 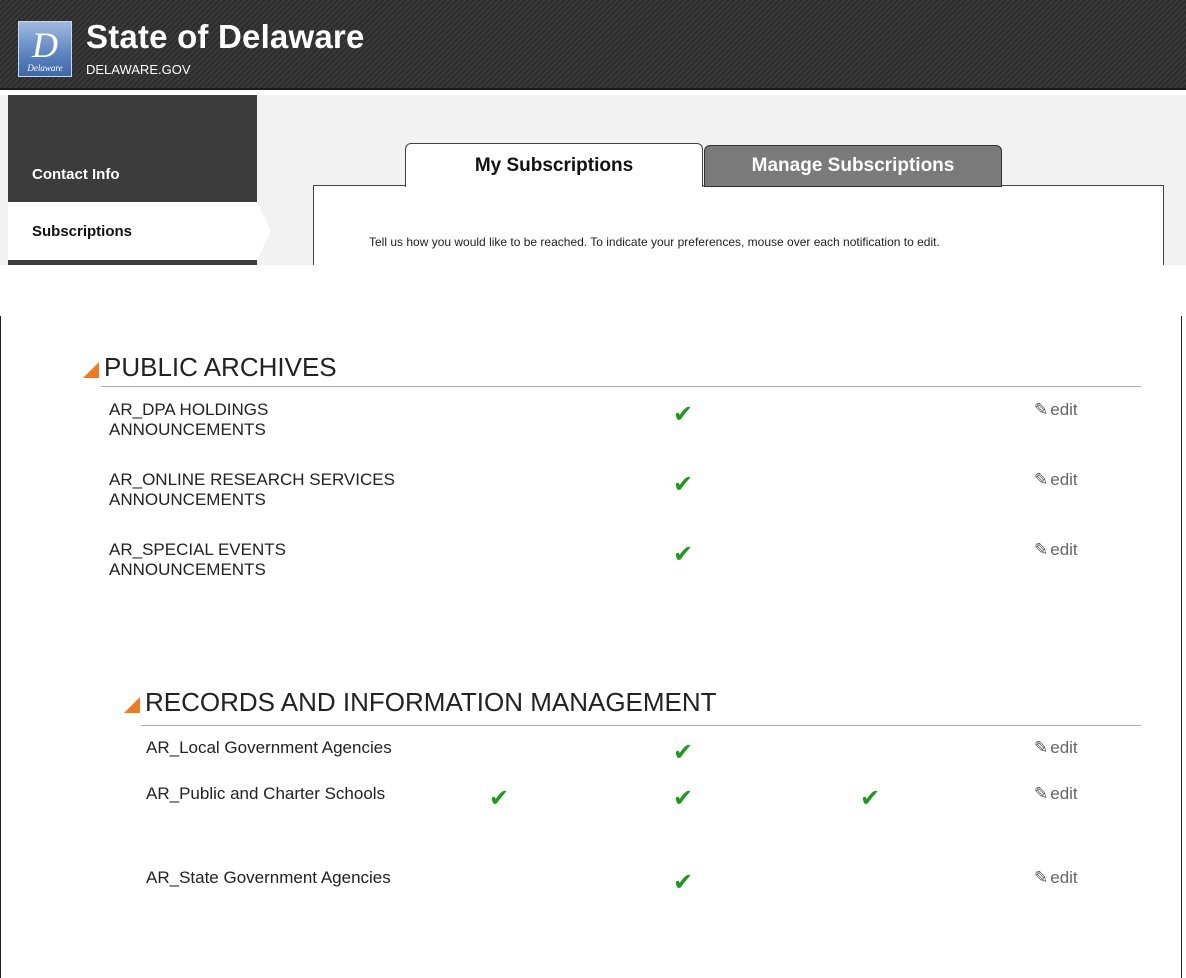 What do you see at coordinates (45, 45) in the screenshot?
I see `logo-monogram: D` at bounding box center [45, 45].